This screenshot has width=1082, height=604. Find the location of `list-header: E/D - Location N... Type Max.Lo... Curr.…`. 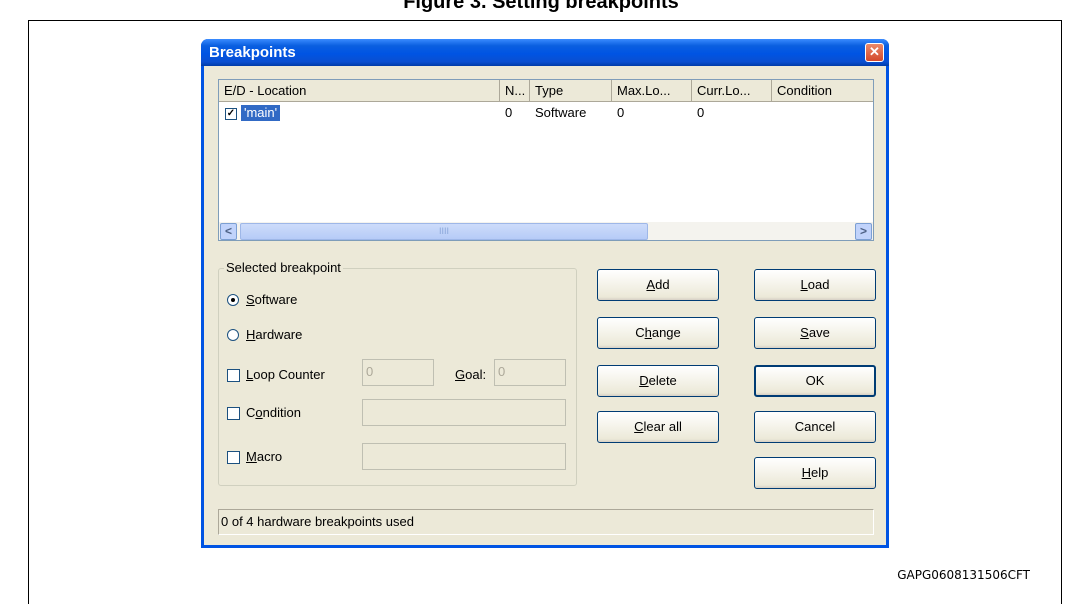

list-header: E/D - Location N... Type Max.Lo... Curr.… is located at coordinates (546, 91).